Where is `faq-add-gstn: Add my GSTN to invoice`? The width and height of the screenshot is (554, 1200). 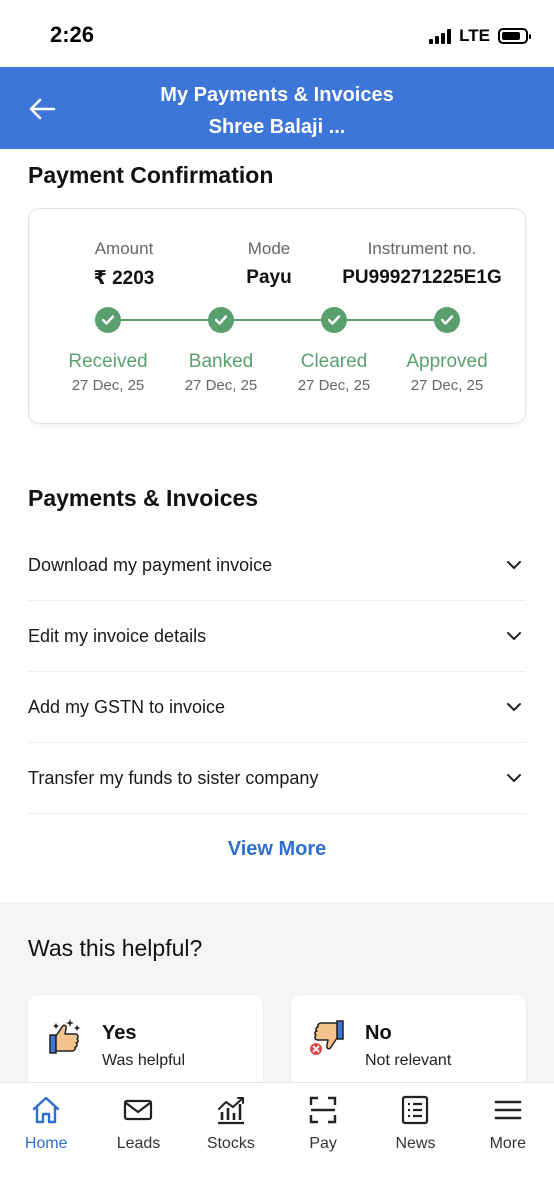
faq-add-gstn: Add my GSTN to invoice is located at coordinates (277, 707).